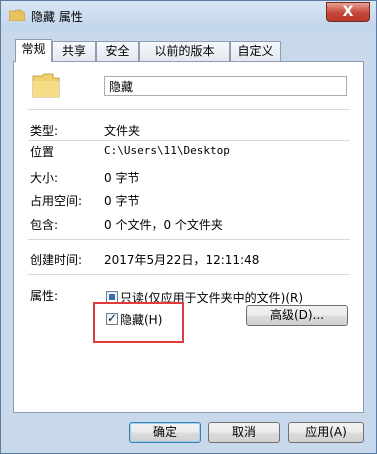 Image resolution: width=377 pixels, height=454 pixels. I want to click on title-bar: 隐藏 属性 X, so click(188, 16).